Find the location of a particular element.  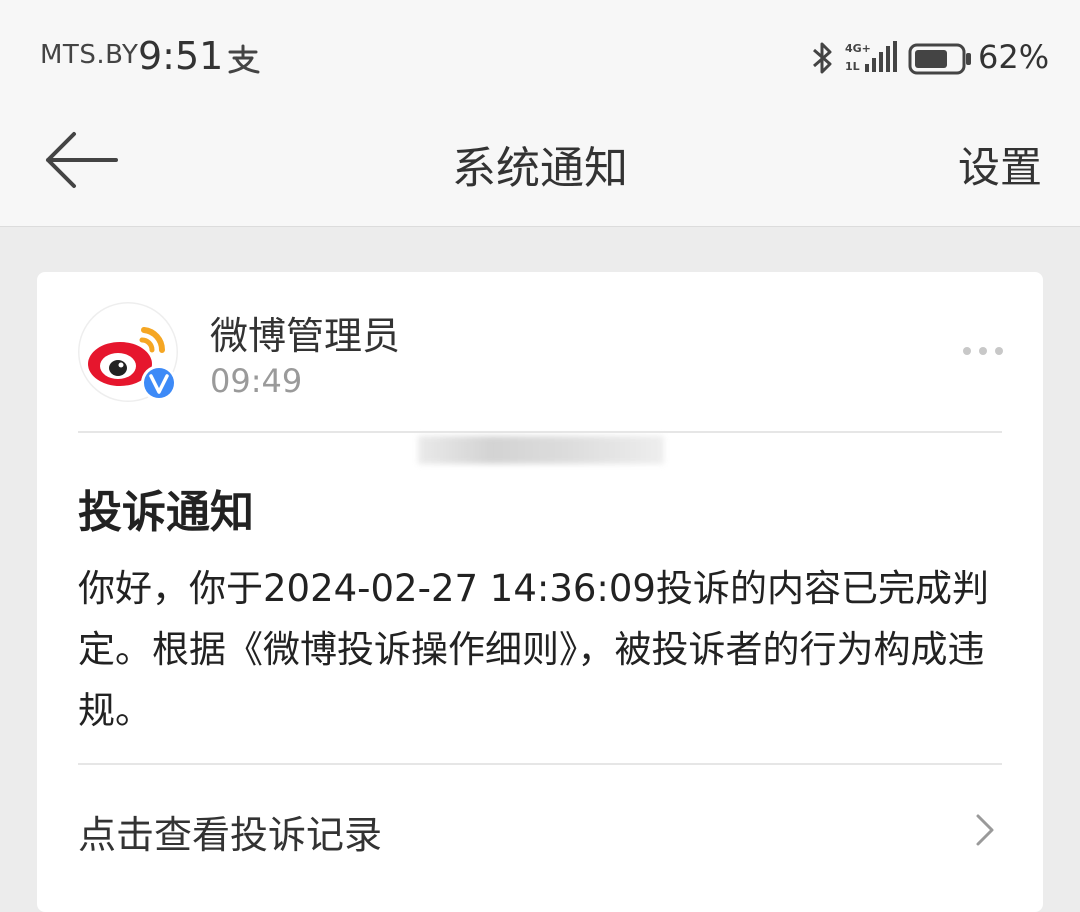

page-title: 系统通知 is located at coordinates (540, 168).